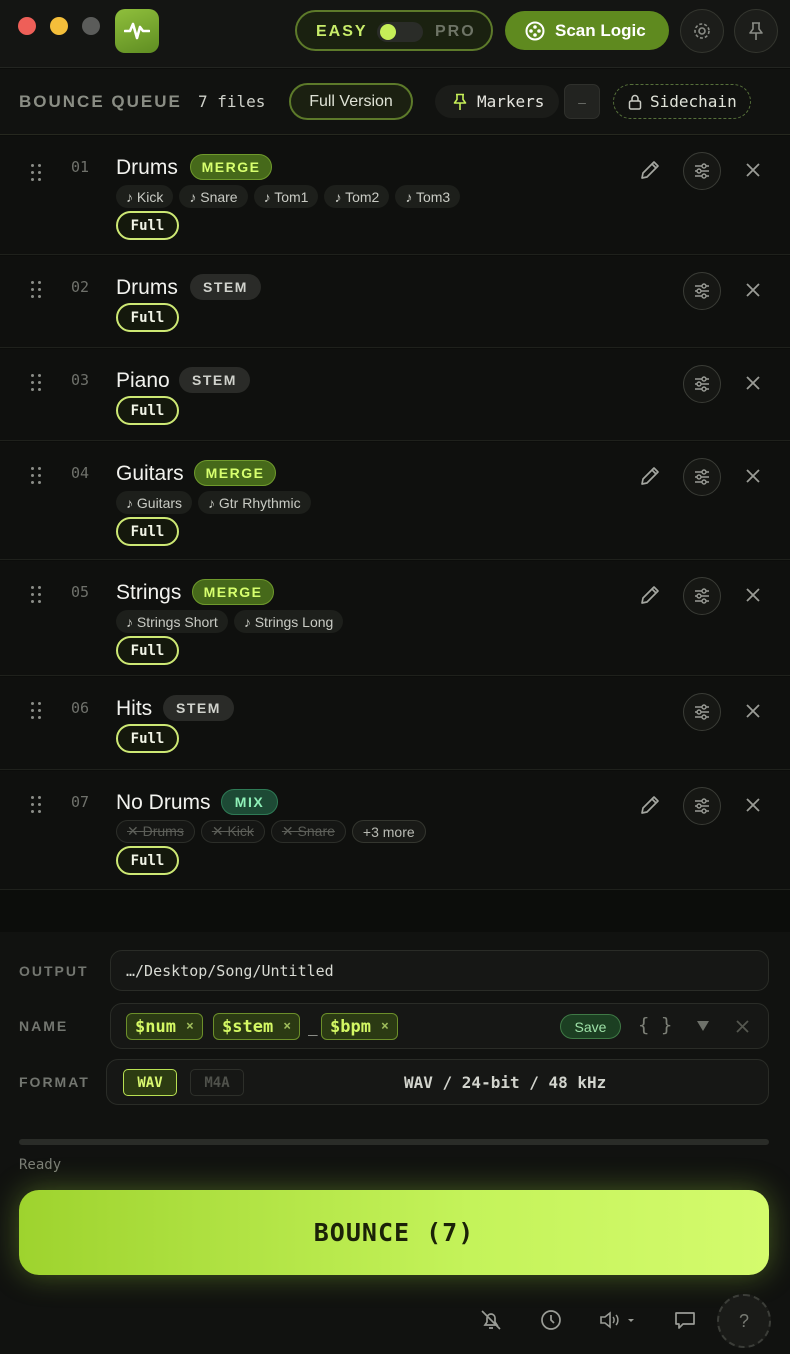 The height and width of the screenshot is (1354, 790). What do you see at coordinates (439, 1026) in the screenshot?
I see `name-pattern-field: $num × $stem × _ $bpm × Save { }` at bounding box center [439, 1026].